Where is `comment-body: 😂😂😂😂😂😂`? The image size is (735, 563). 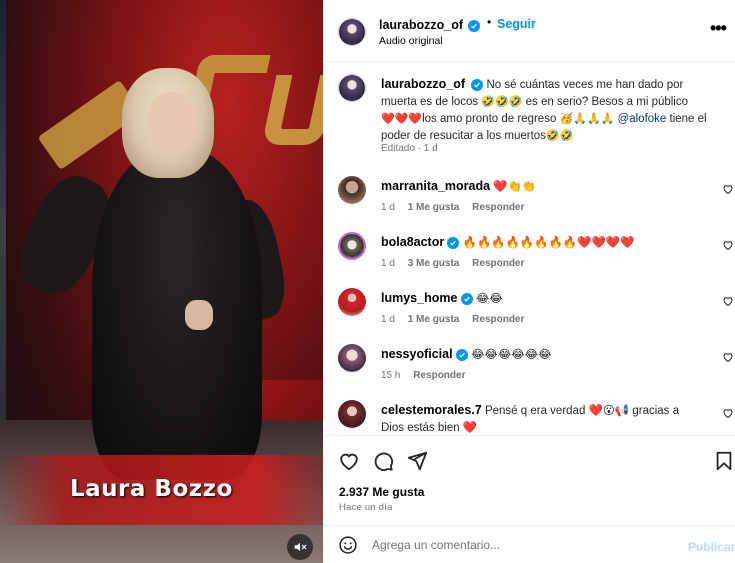
comment-body: 😂😂😂😂😂😂 is located at coordinates (511, 355).